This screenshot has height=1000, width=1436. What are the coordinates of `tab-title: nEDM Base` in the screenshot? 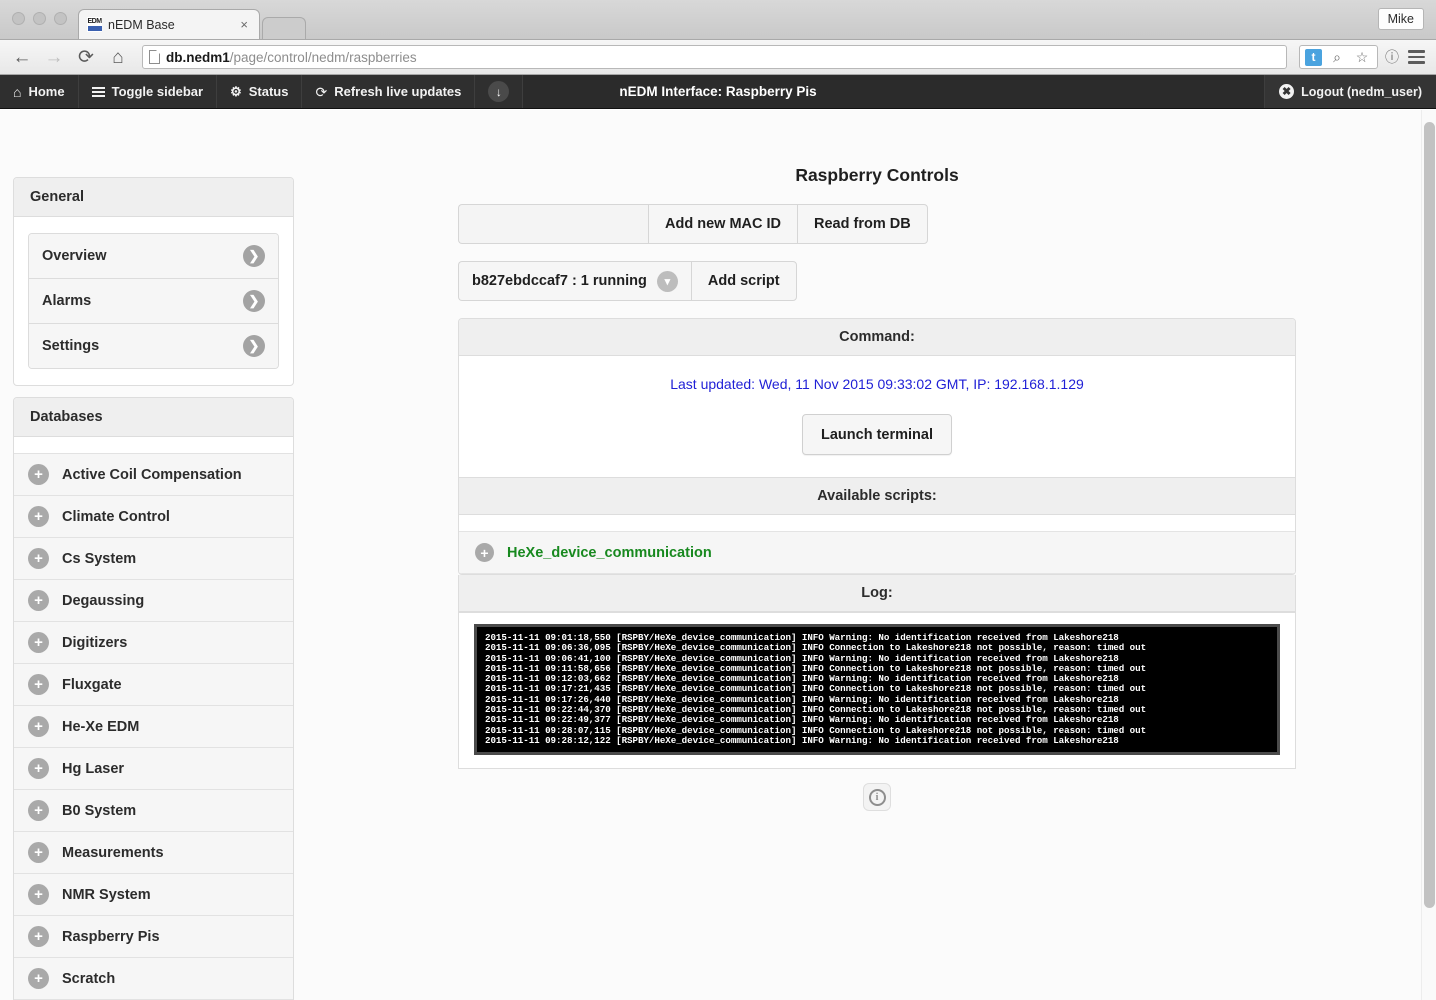 It's located at (141, 24).